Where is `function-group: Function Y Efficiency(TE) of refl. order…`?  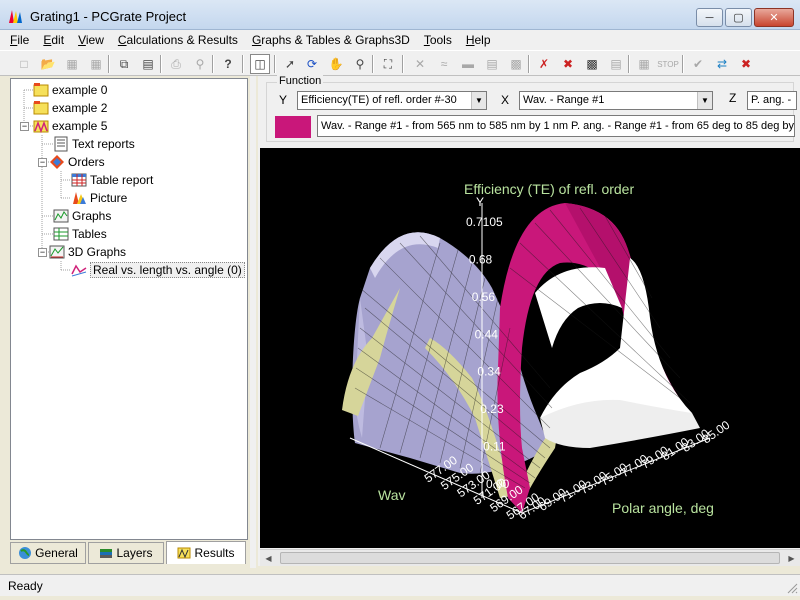
function-group: Function Y Efficiency(TE) of refl. order… is located at coordinates (531, 108).